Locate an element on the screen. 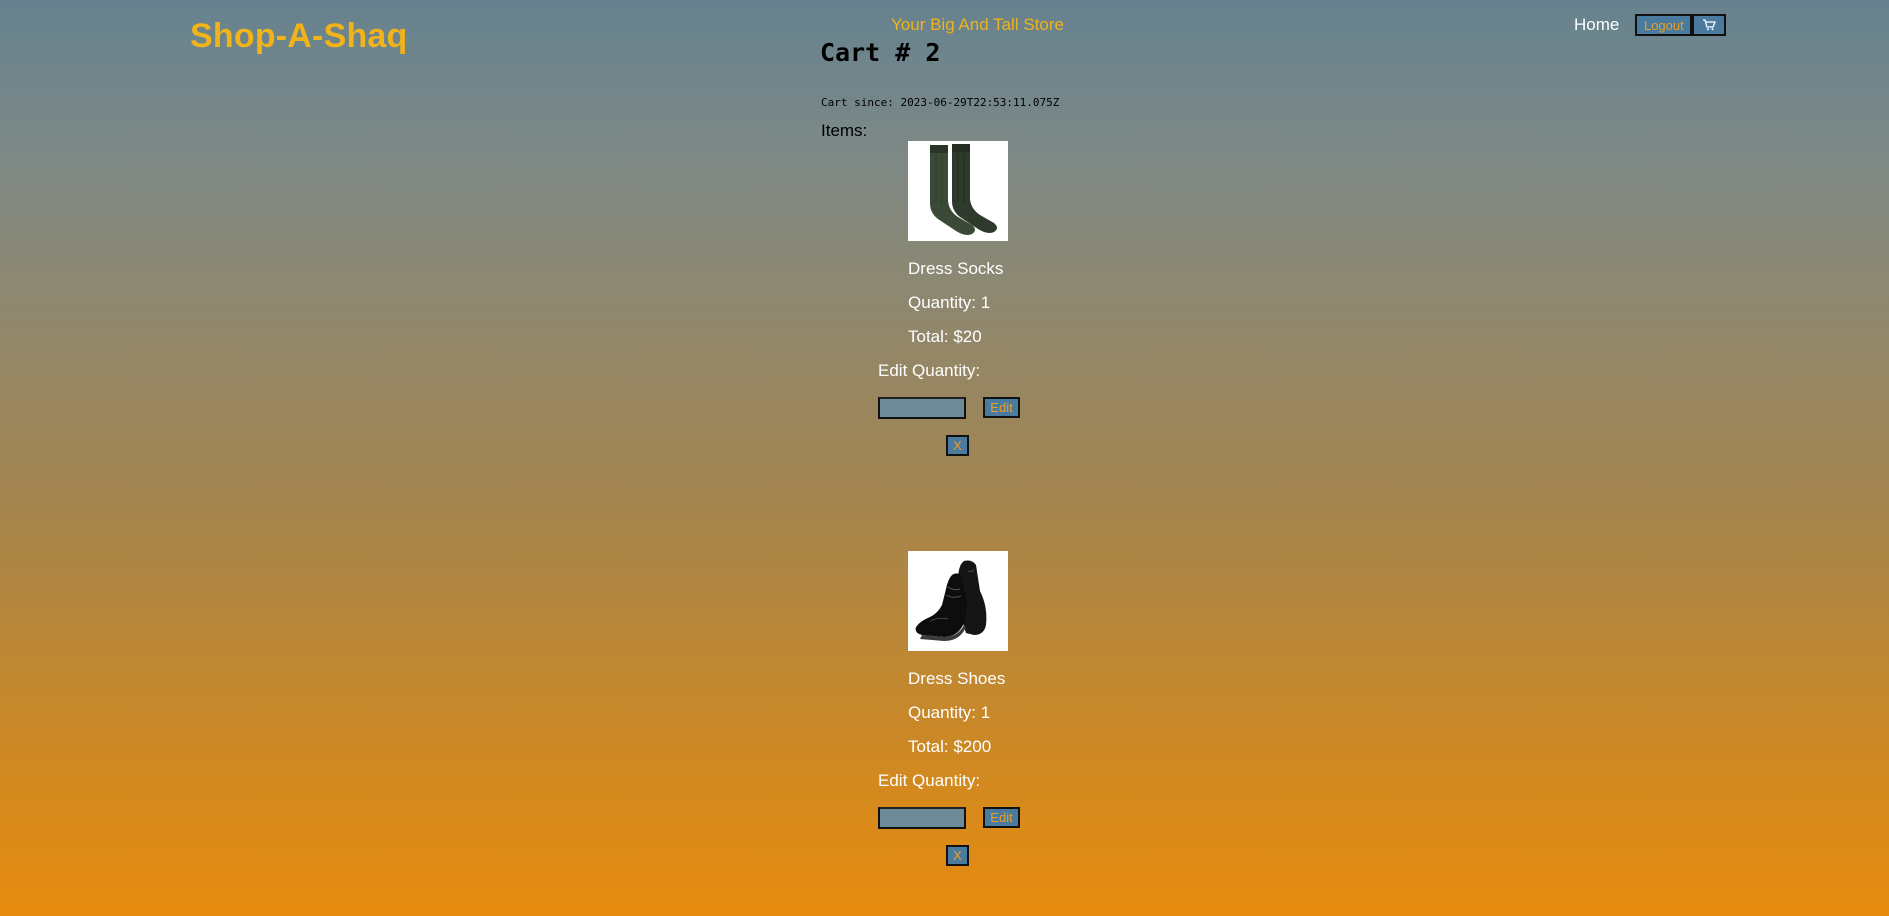 This screenshot has width=1889, height=916. home-link: Home is located at coordinates (1596, 25).